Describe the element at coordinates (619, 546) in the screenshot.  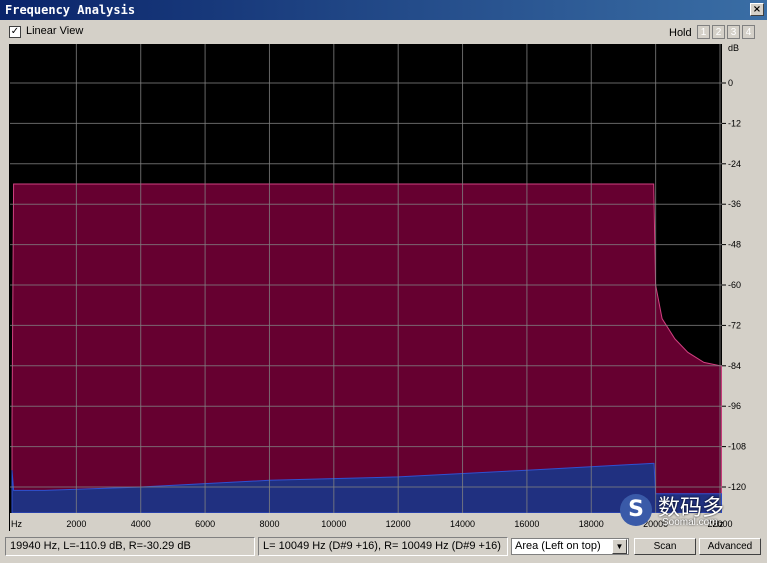
I see `chevron-down-icon: ▼` at that location.